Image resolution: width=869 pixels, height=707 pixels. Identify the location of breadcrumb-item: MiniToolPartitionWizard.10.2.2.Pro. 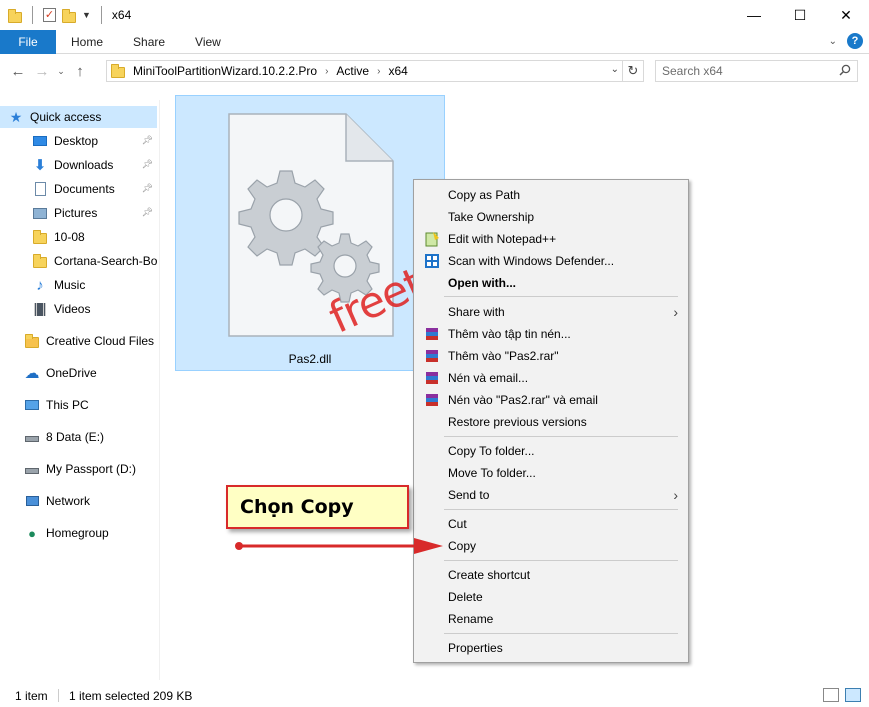
(225, 71).